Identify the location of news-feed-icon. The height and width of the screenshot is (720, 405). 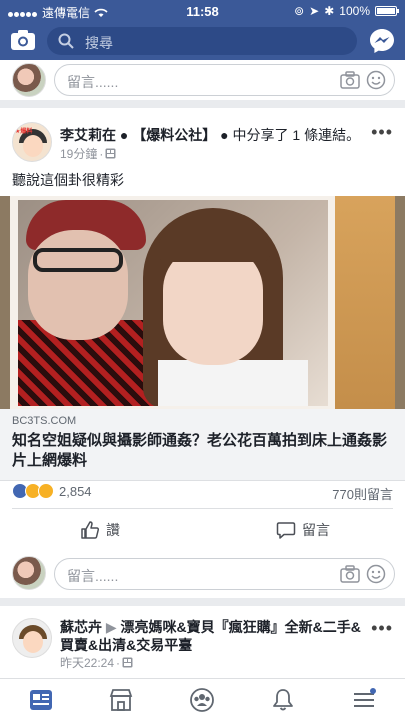
(41, 700).